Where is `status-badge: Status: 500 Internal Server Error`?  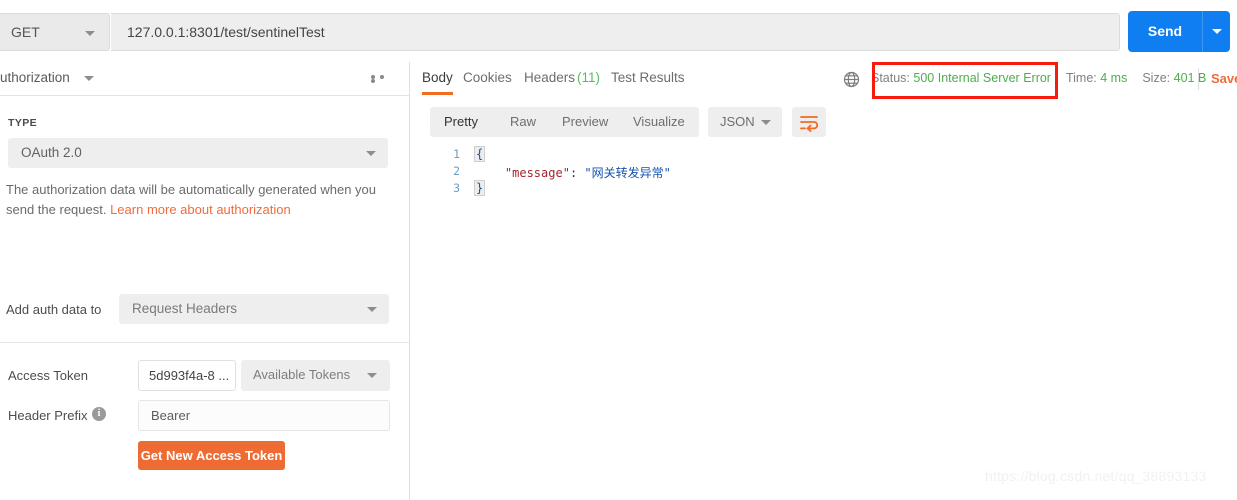 status-badge: Status: 500 Internal Server Error is located at coordinates (961, 78).